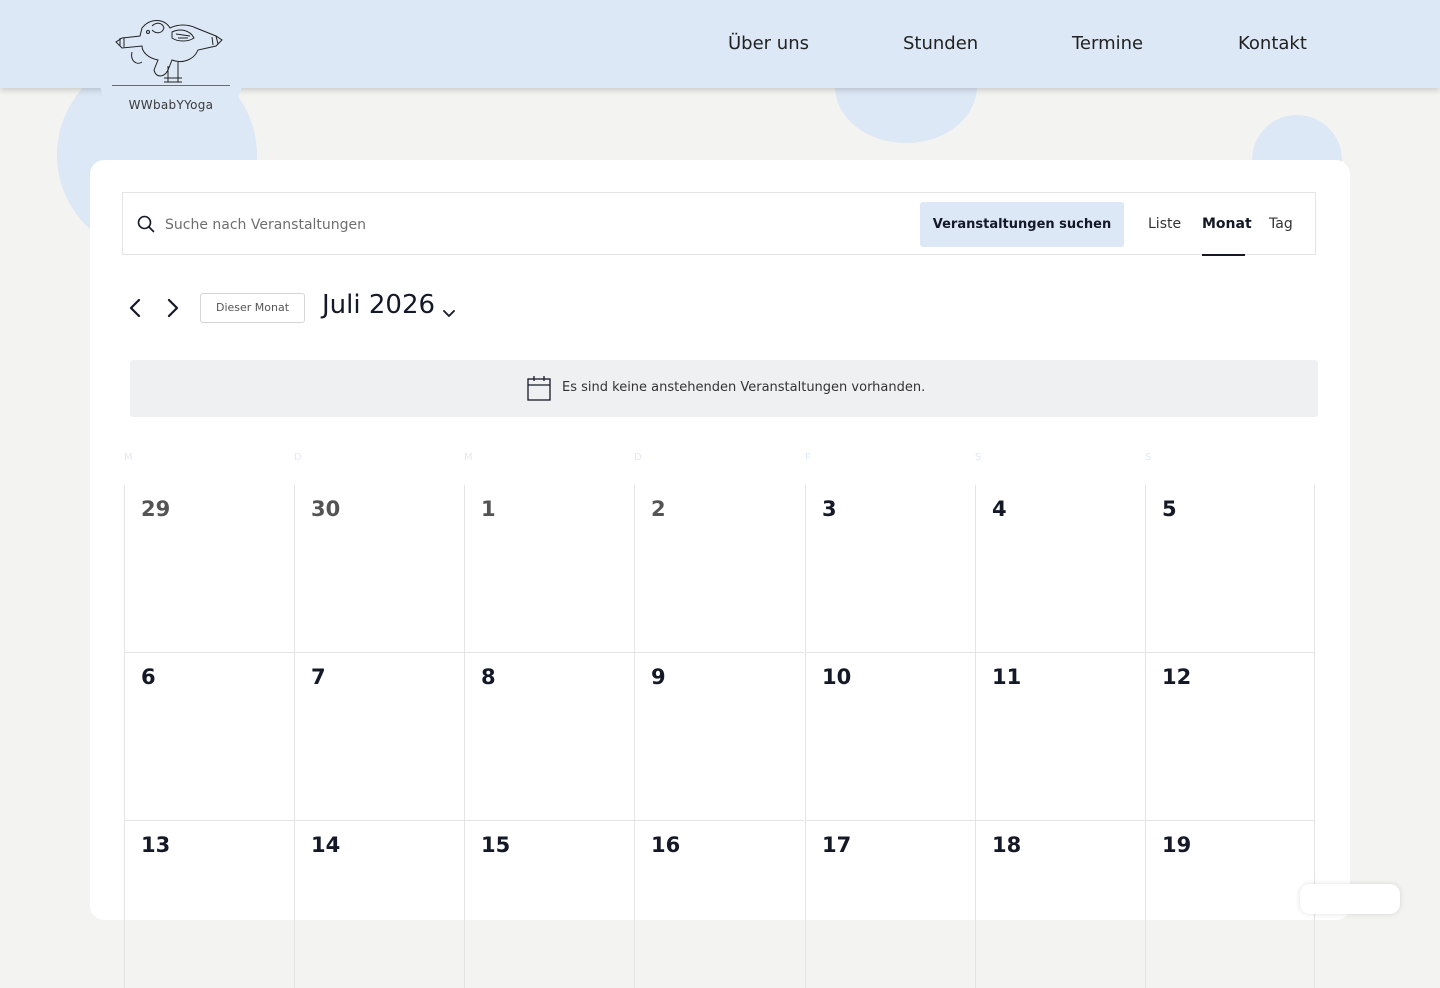 This screenshot has height=988, width=1440. I want to click on calendar-day-cell: 30, so click(379, 569).